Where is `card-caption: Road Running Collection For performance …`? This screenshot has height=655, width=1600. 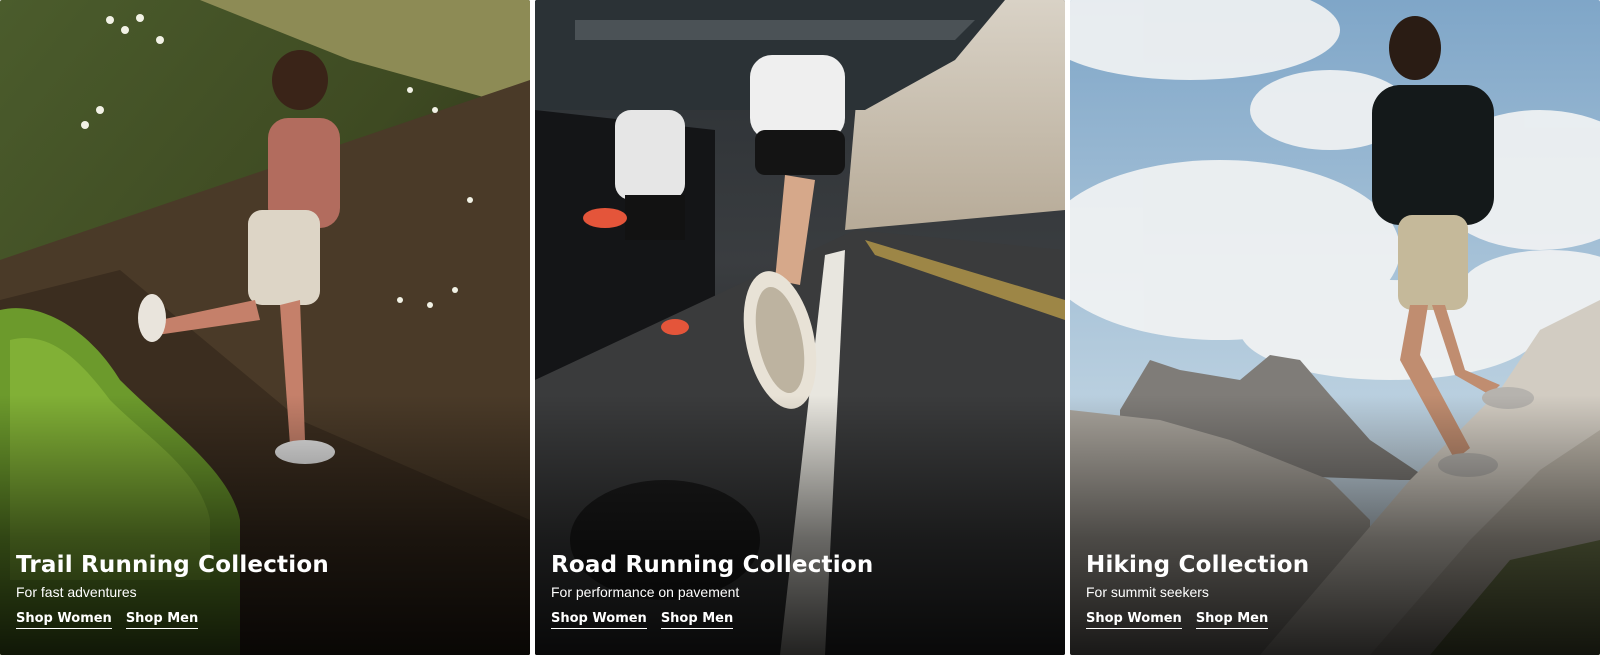
card-caption: Road Running Collection For performance … is located at coordinates (712, 590).